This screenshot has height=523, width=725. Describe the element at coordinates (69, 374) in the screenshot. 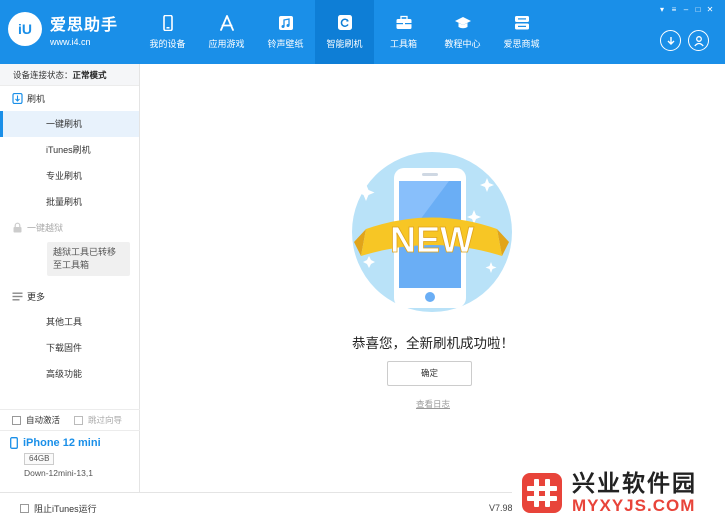

I see `sidebar-item-advanced: 高级功能` at that location.